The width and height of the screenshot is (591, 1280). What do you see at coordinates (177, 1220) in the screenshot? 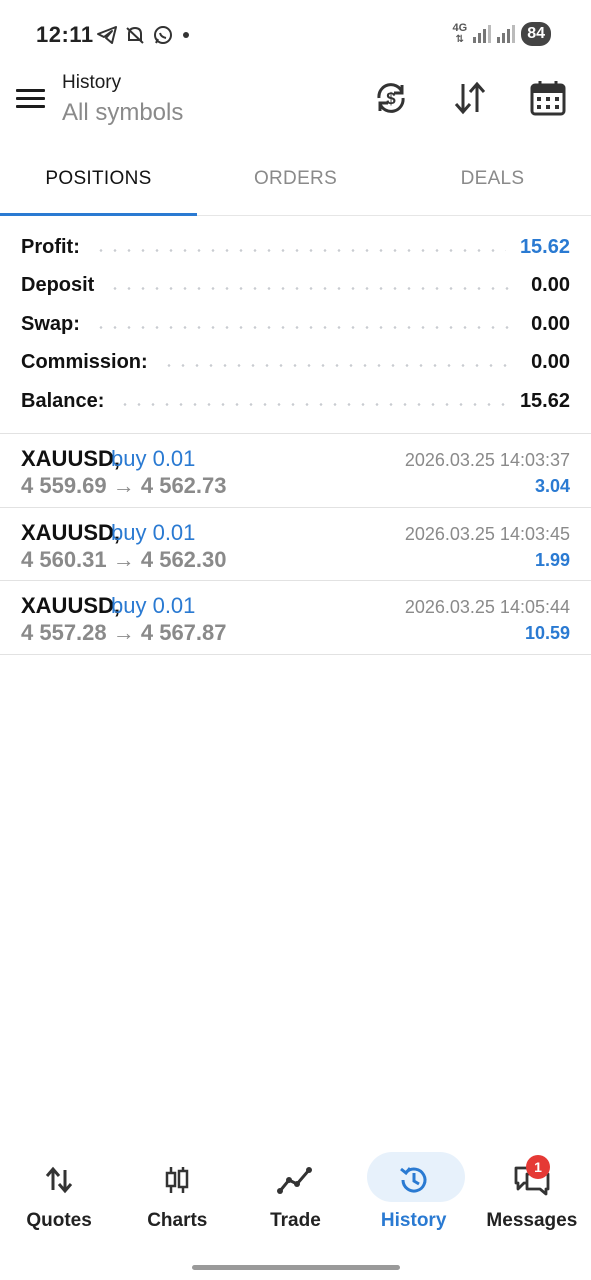
I see `nav-label: Charts` at bounding box center [177, 1220].